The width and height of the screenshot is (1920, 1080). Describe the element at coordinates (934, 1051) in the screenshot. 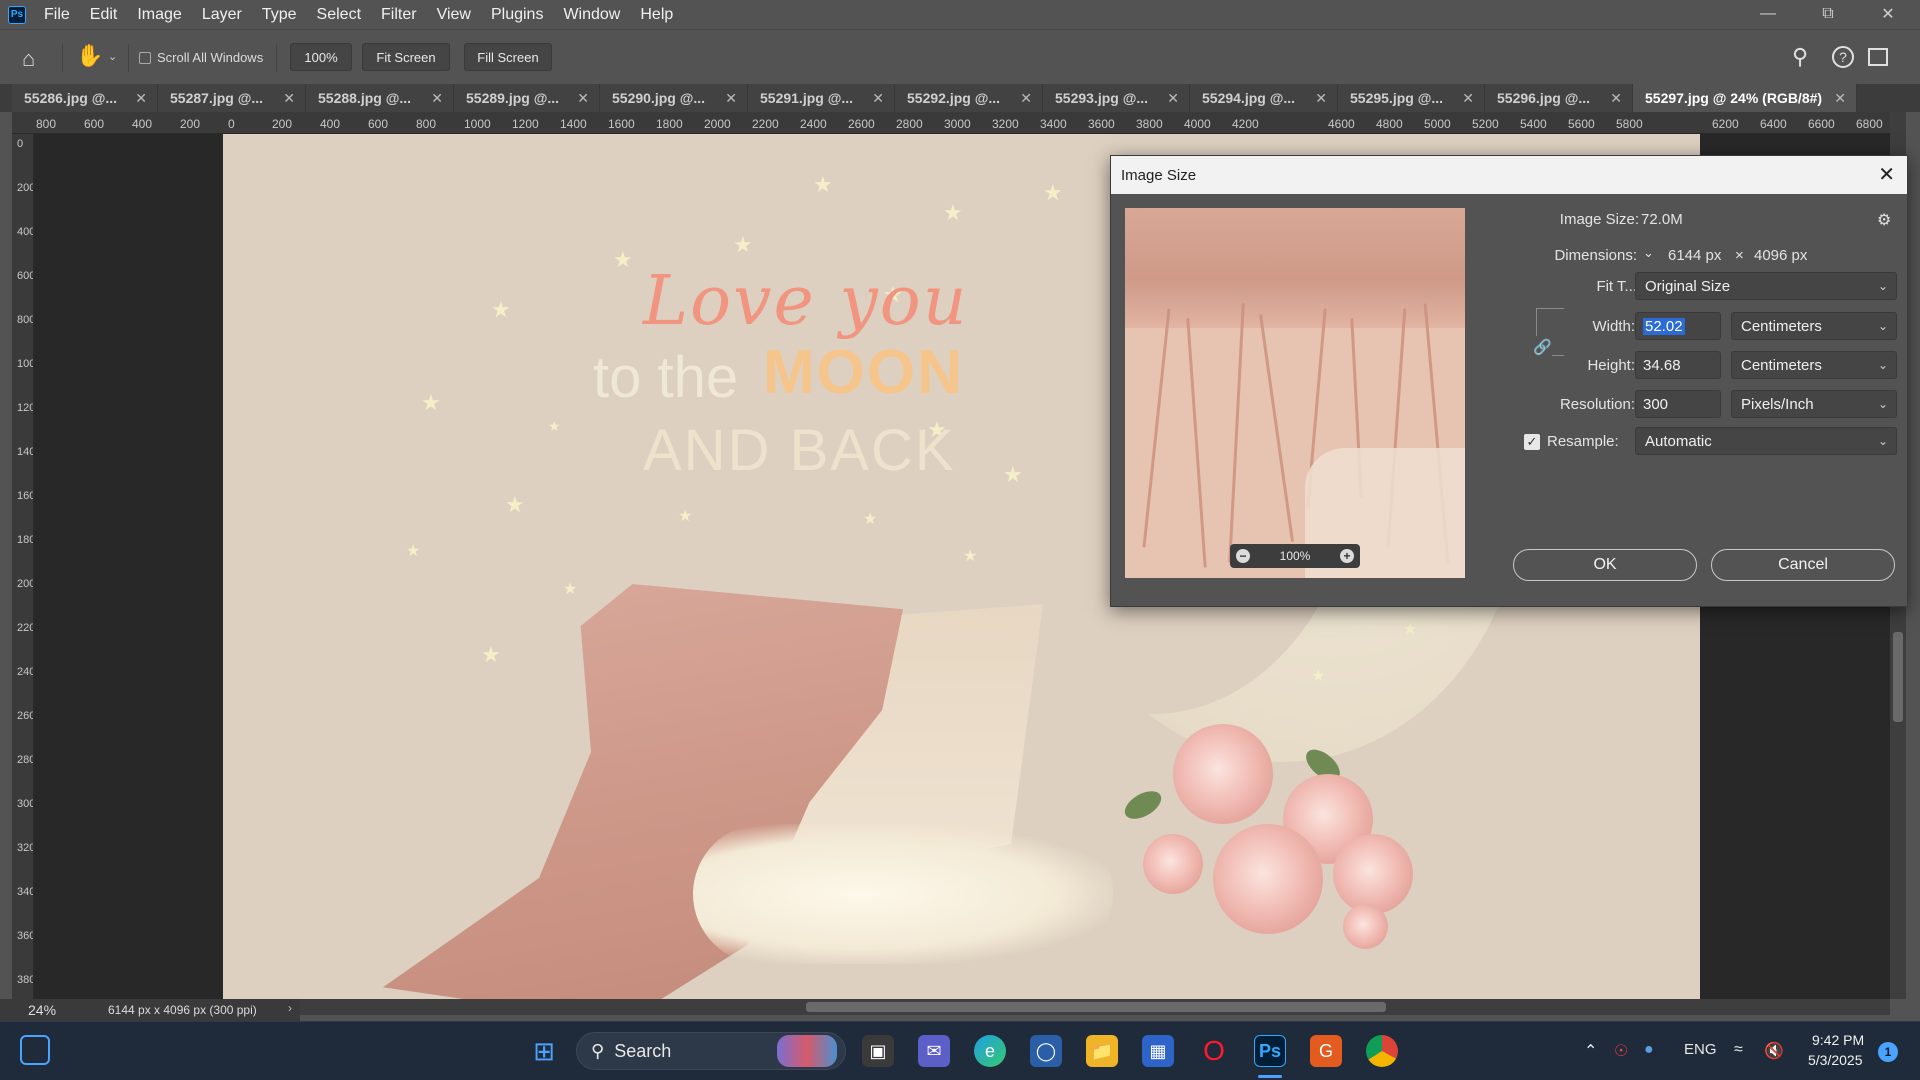

I see `teams-icon: ✉` at that location.